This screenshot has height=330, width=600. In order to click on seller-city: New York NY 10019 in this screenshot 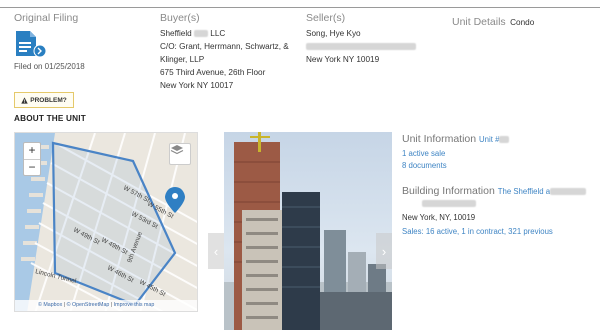, I will do `click(343, 59)`.